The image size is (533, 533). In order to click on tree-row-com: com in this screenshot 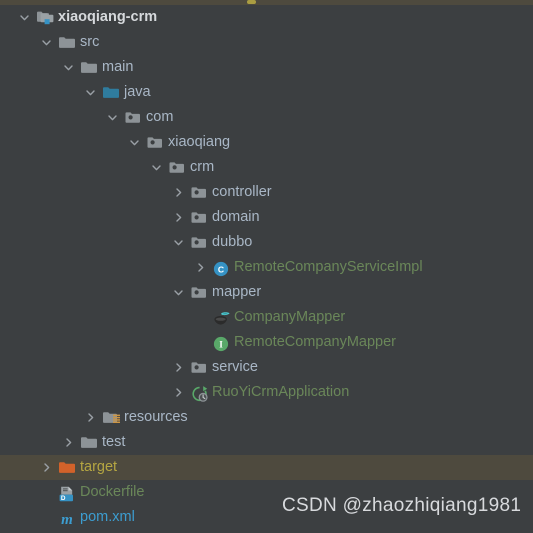, I will do `click(266, 117)`.